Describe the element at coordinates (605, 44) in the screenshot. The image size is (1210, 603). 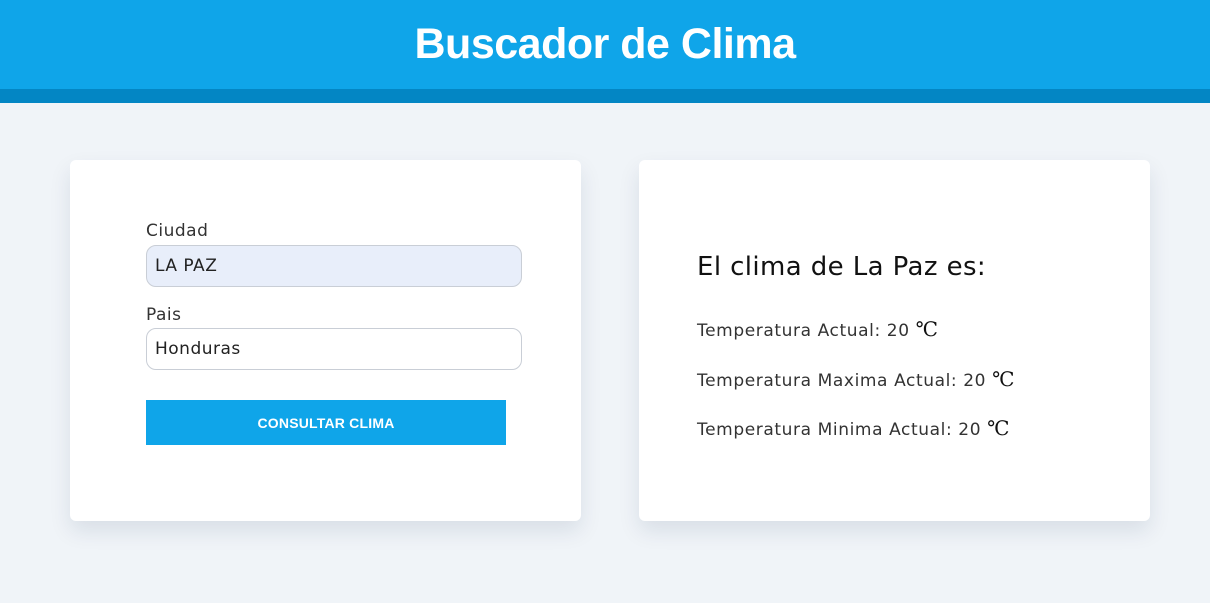
I see `page-title: Buscador de Clima` at that location.